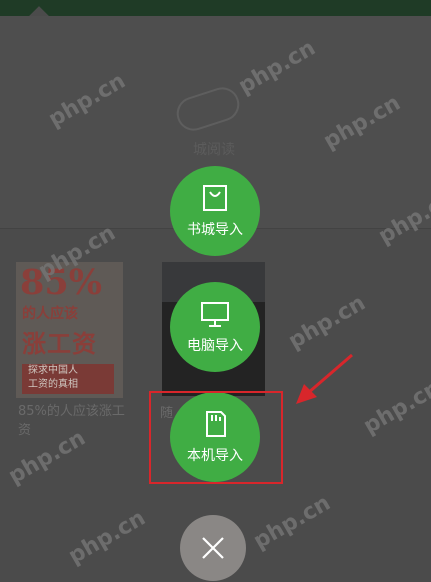 Image resolution: width=431 pixels, height=582 pixels. What do you see at coordinates (214, 150) in the screenshot?
I see `bookshelf-hint-text: 城阅读` at bounding box center [214, 150].